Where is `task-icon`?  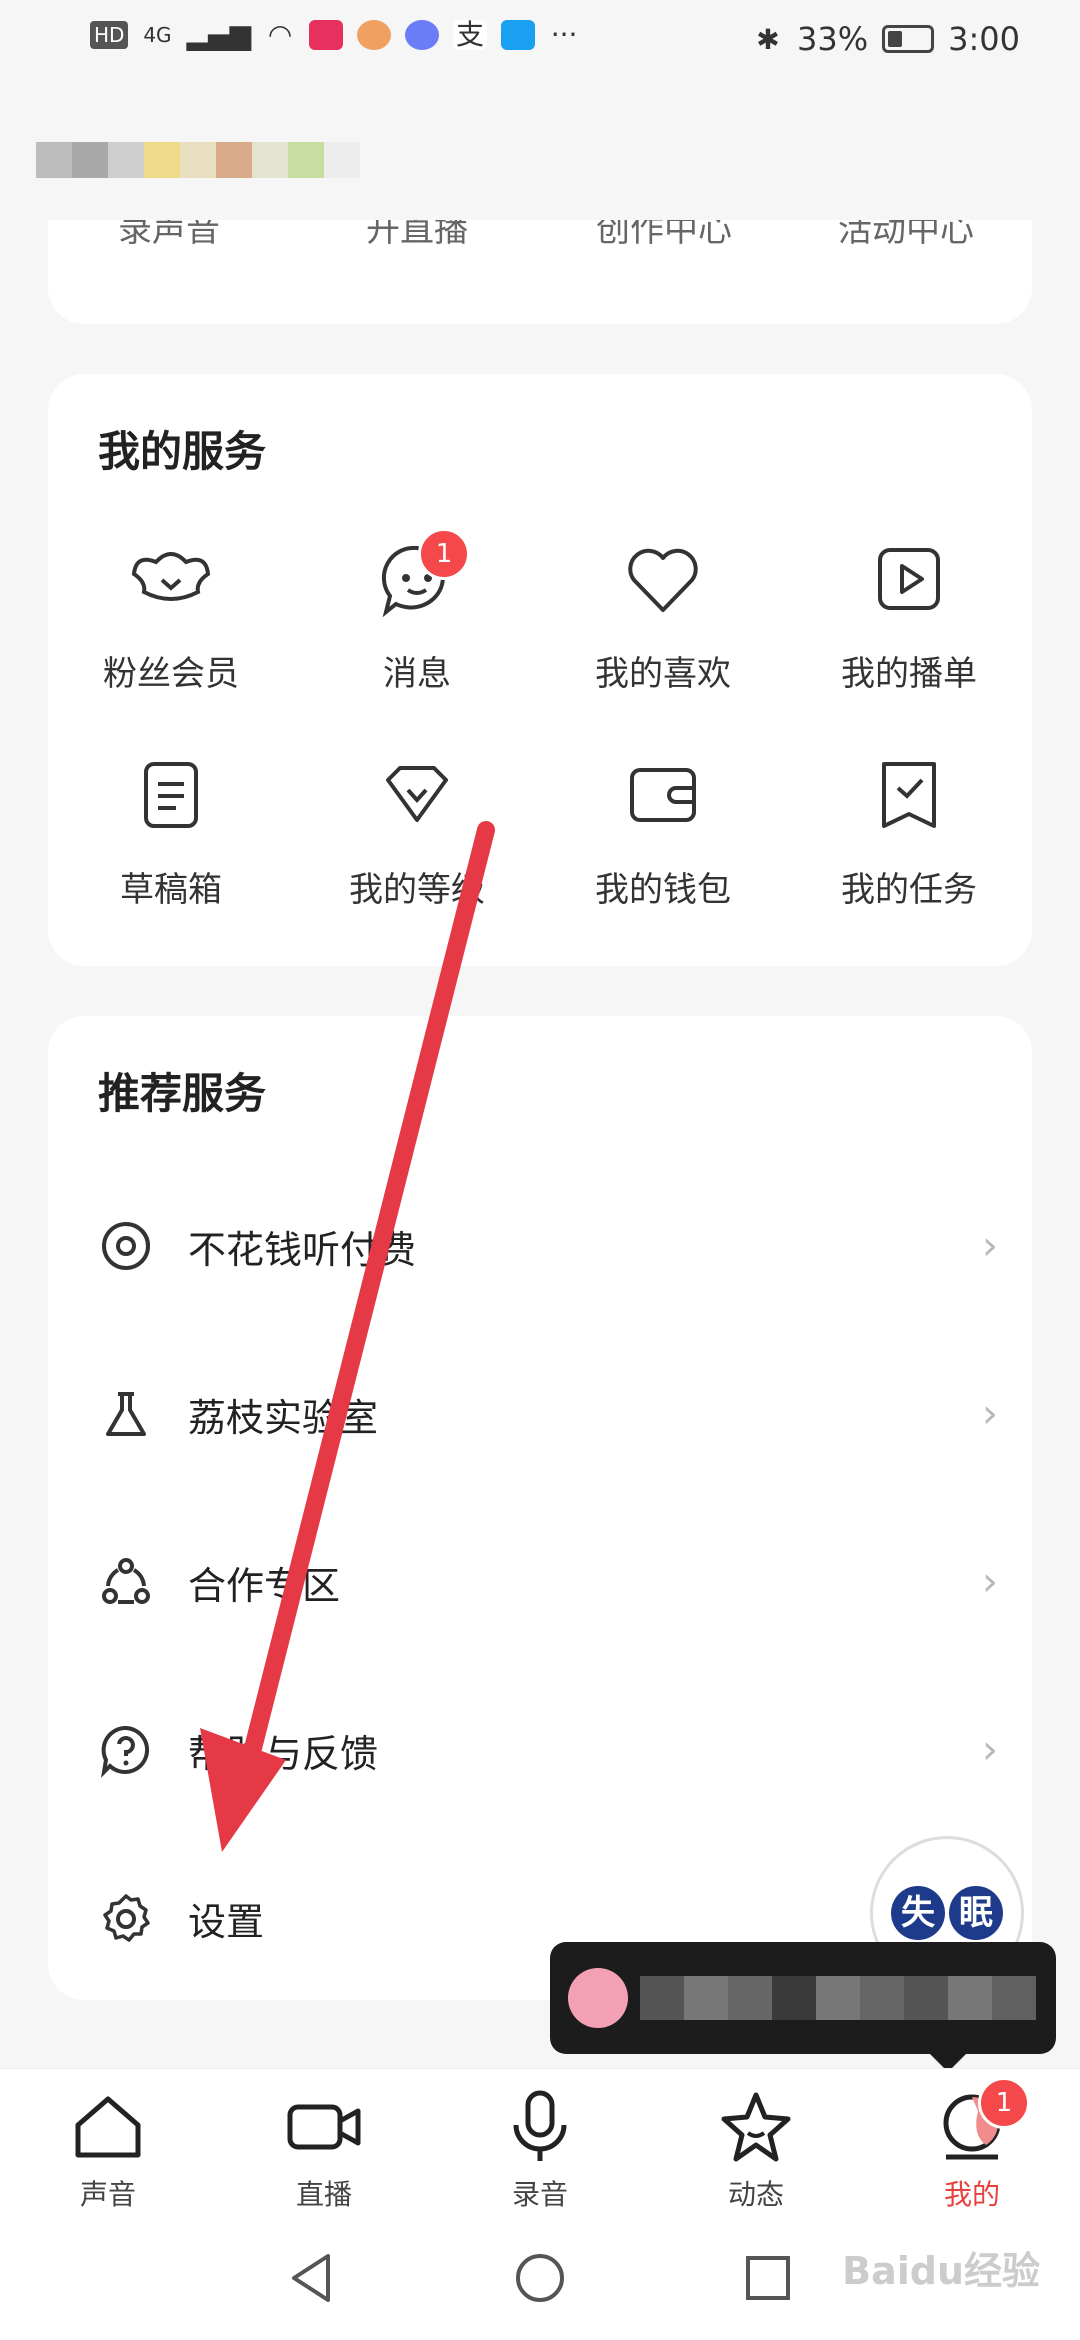
task-icon is located at coordinates (909, 795).